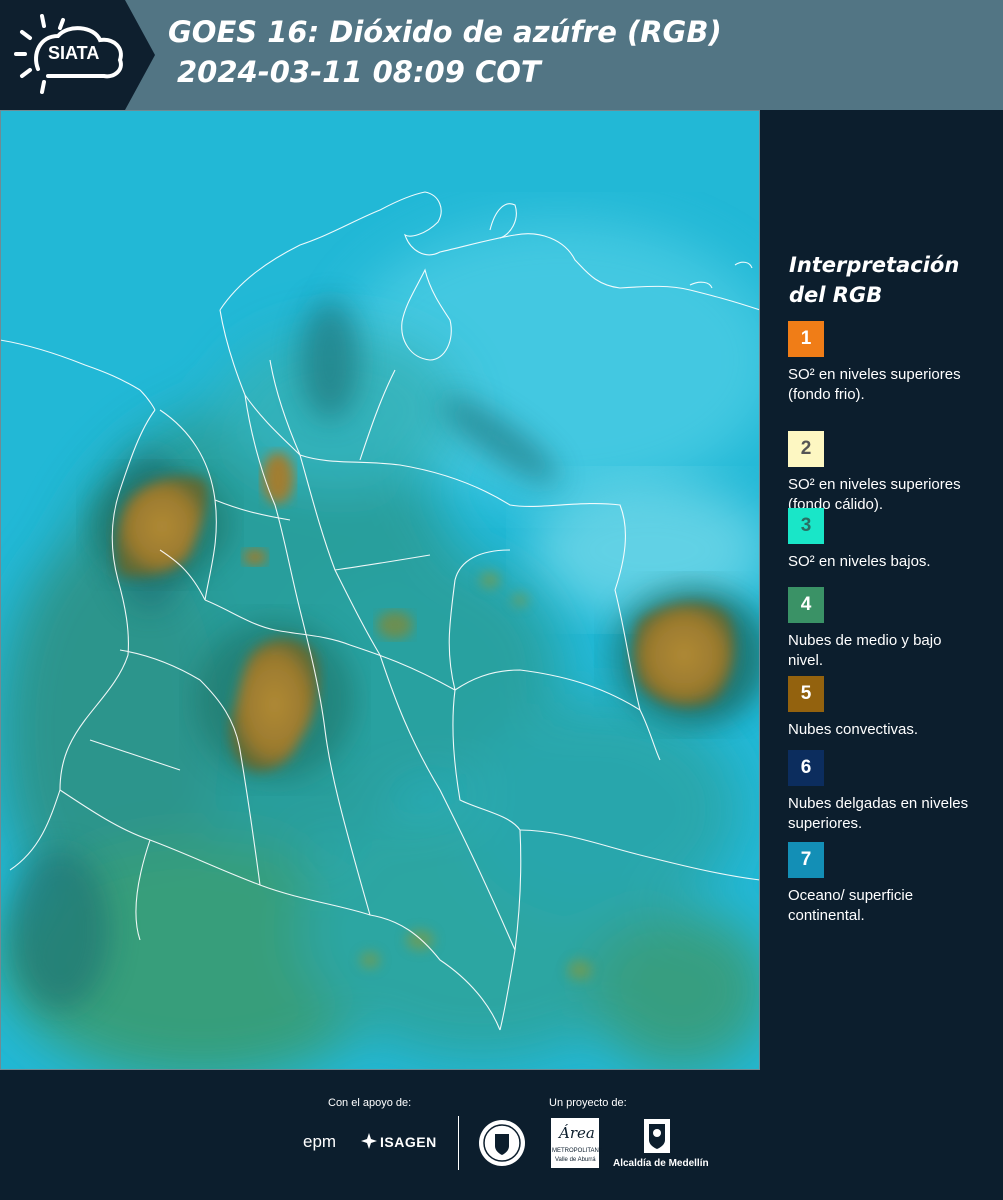  Describe the element at coordinates (458, 1143) in the screenshot. I see `footer-separator` at that location.